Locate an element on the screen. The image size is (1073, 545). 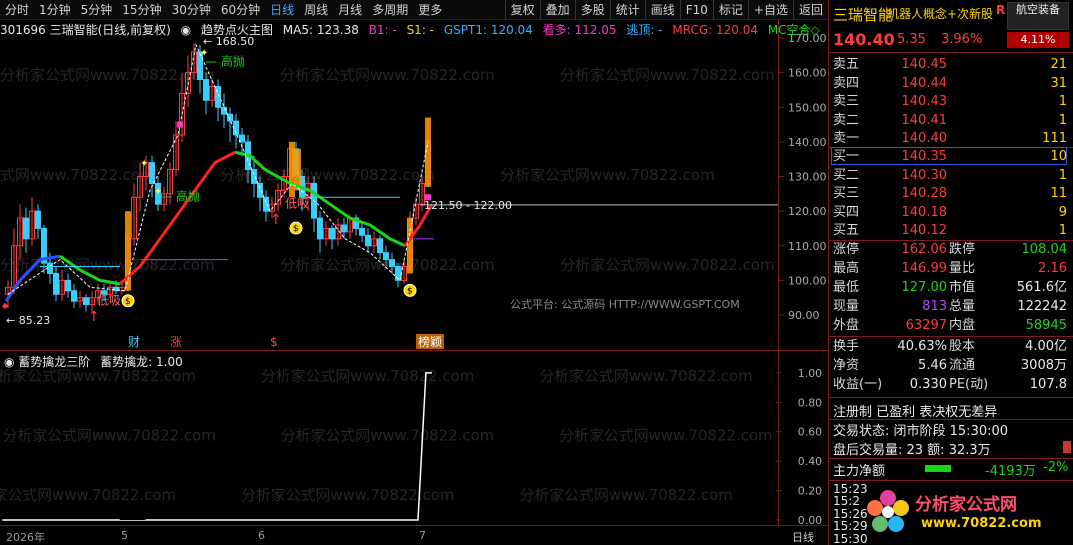
ask-row: 卖三 140.43 1 is located at coordinates (948, 102).